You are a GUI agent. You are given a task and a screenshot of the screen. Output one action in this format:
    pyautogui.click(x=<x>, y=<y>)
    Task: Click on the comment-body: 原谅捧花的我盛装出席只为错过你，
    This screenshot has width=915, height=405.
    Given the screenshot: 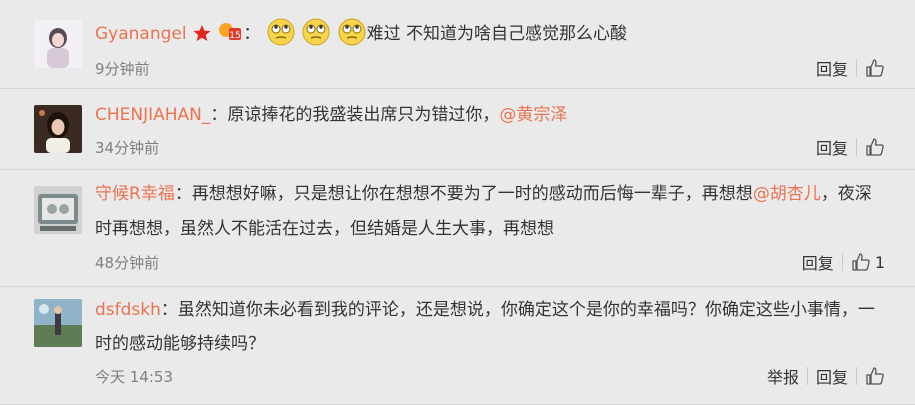 What is the action you would take?
    pyautogui.click(x=363, y=115)
    